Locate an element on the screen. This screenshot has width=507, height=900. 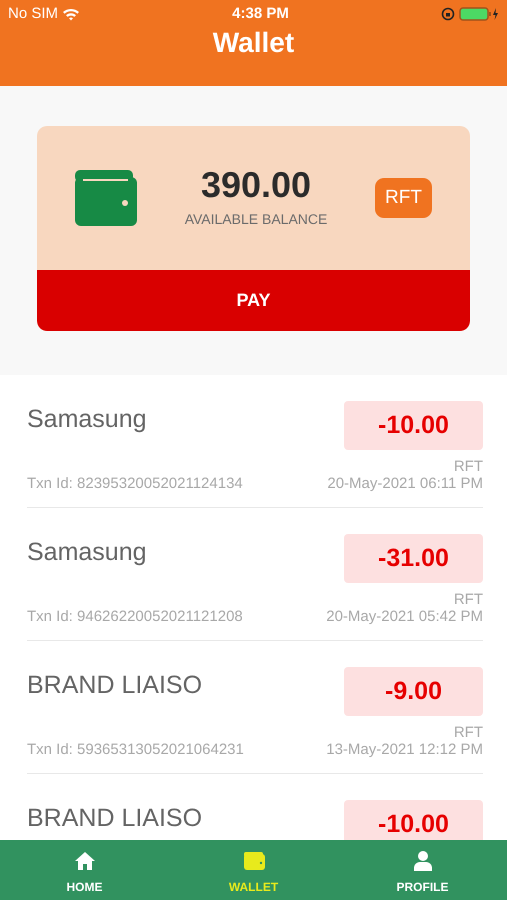
transaction-id: Txn Id: 94626220052021121208 is located at coordinates (135, 617).